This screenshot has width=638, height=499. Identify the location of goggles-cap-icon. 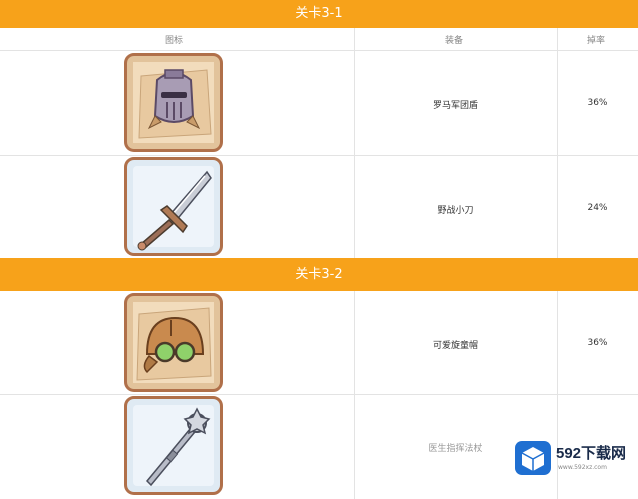
(173, 342).